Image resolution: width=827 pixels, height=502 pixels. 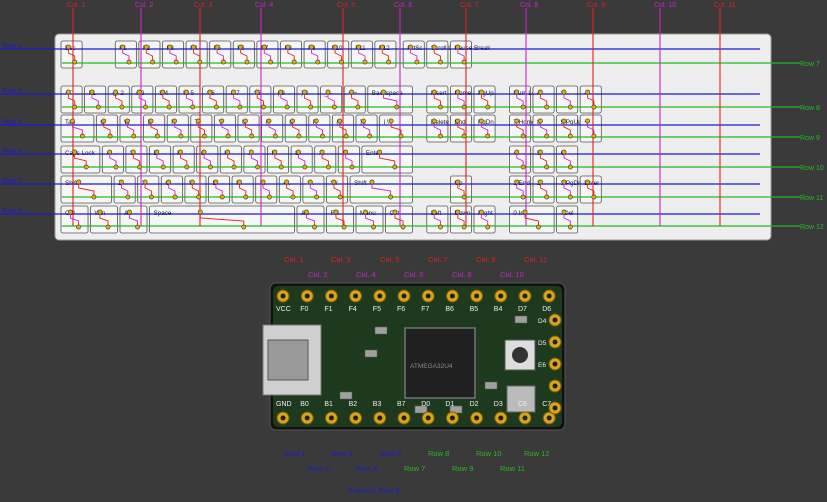 What do you see at coordinates (512, 274) in the screenshot?
I see `board-col-label: Col. 10` at bounding box center [512, 274].